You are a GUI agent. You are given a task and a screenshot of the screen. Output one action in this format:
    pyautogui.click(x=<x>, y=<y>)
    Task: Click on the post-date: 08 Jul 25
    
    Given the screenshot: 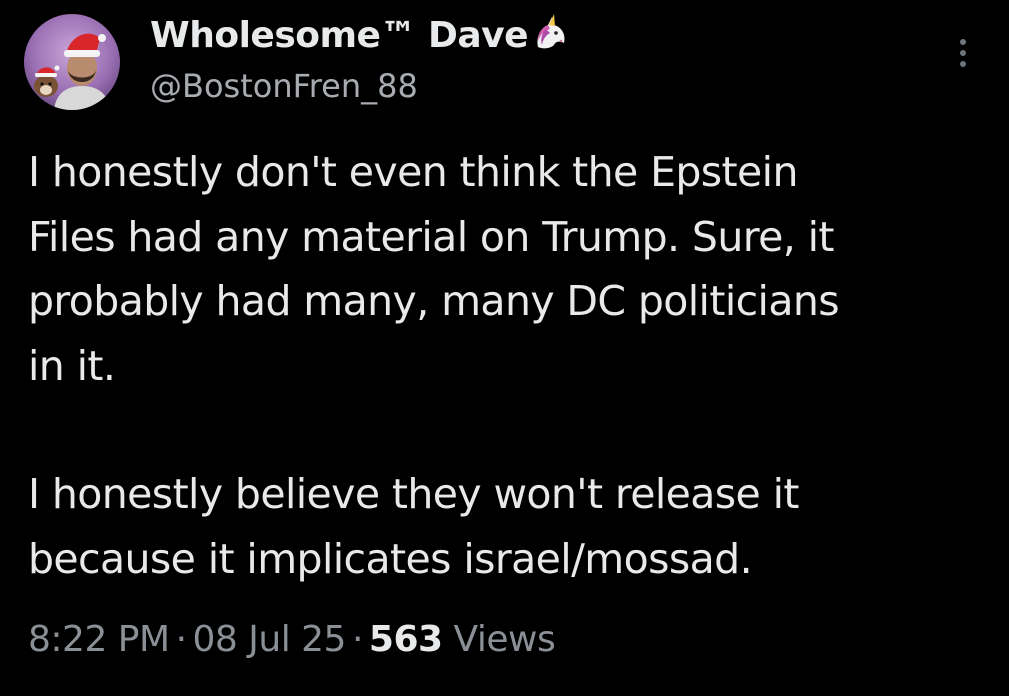 What is the action you would take?
    pyautogui.click(x=270, y=639)
    